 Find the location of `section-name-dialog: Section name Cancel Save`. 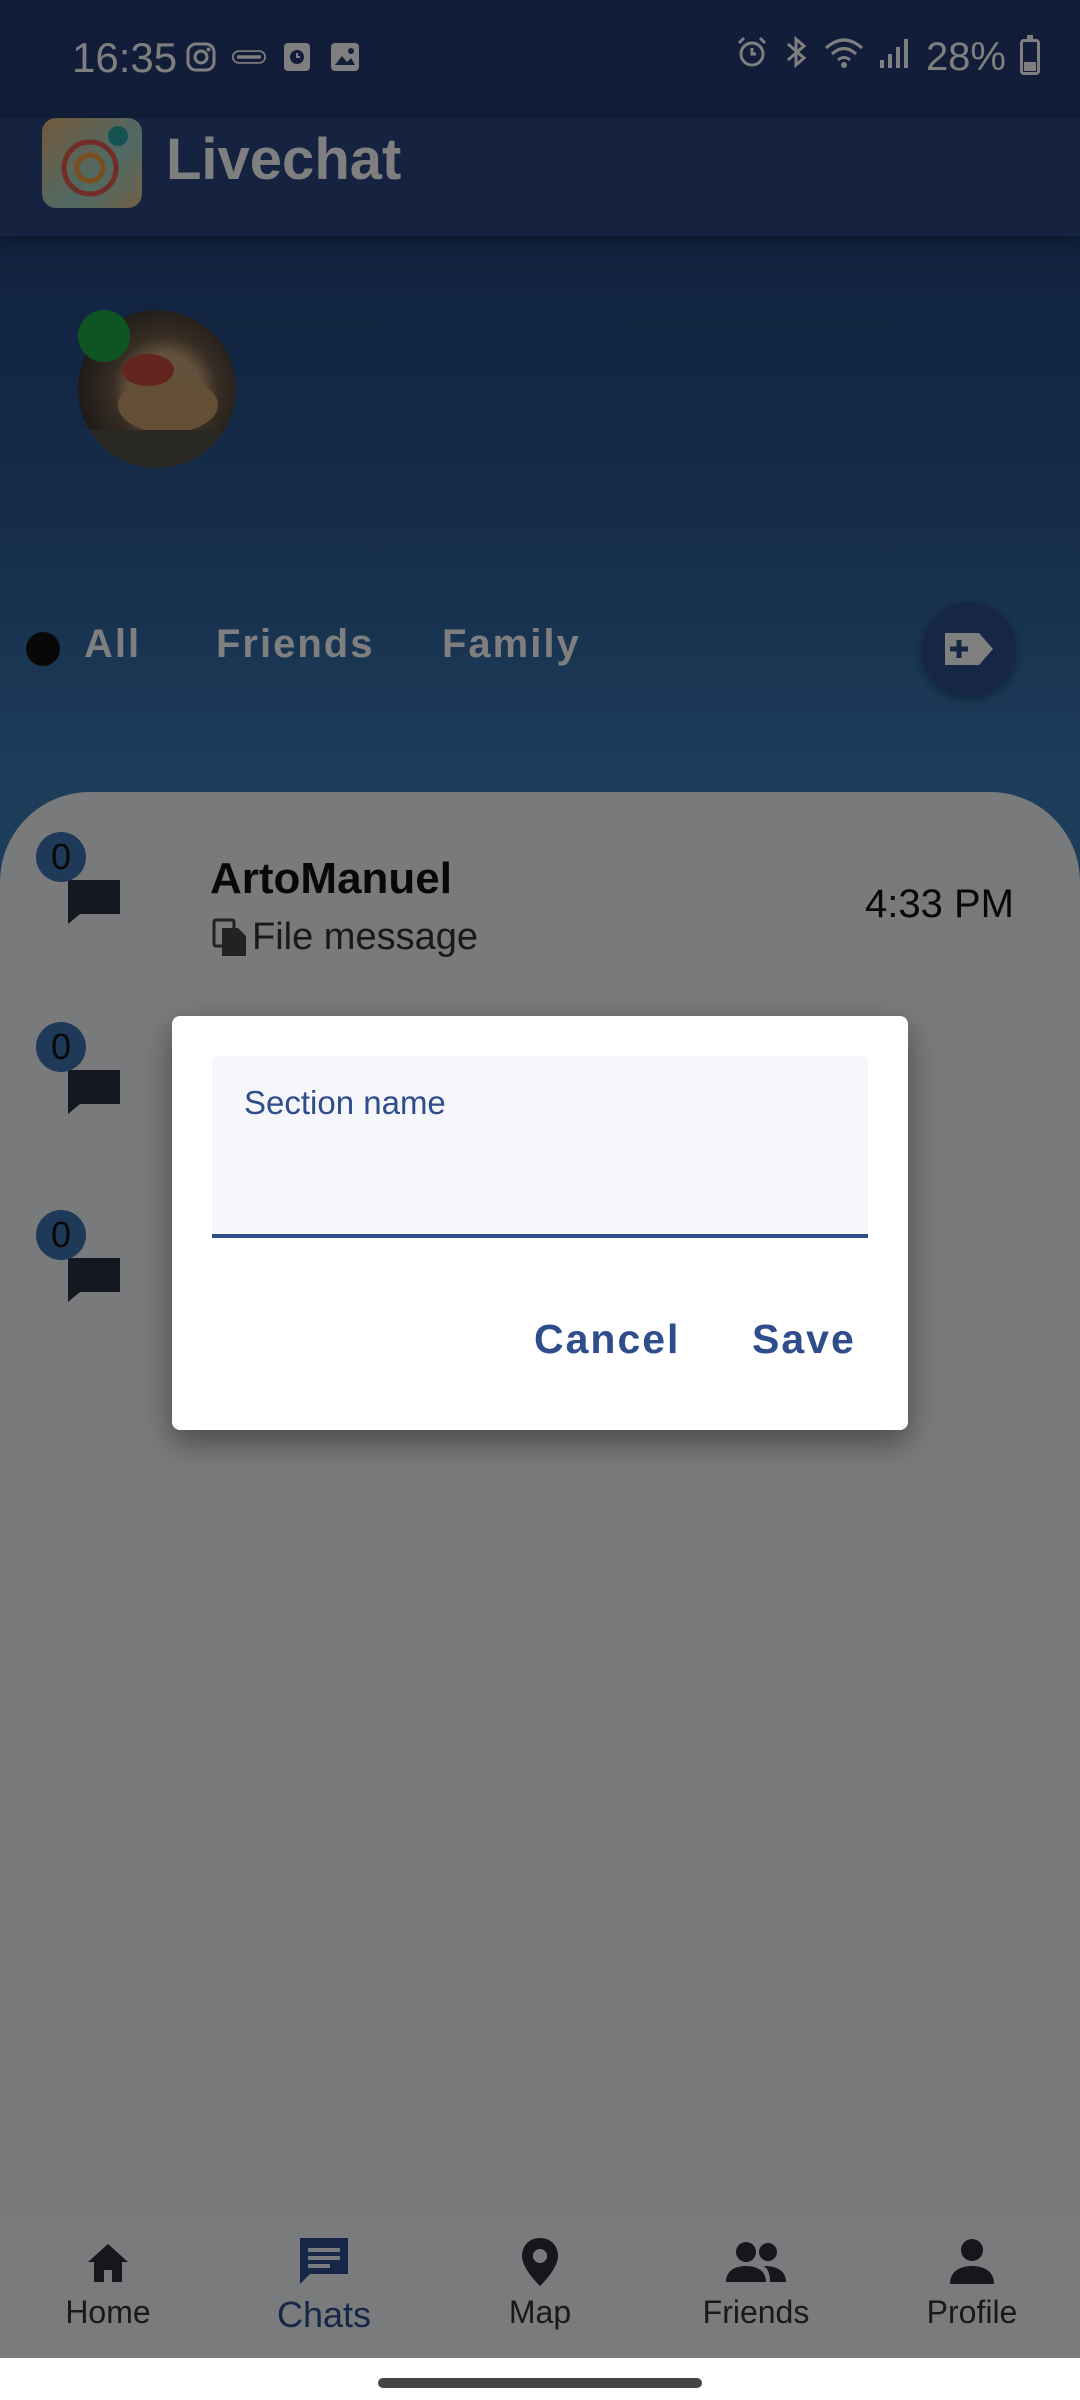

section-name-dialog: Section name Cancel Save is located at coordinates (540, 1223).